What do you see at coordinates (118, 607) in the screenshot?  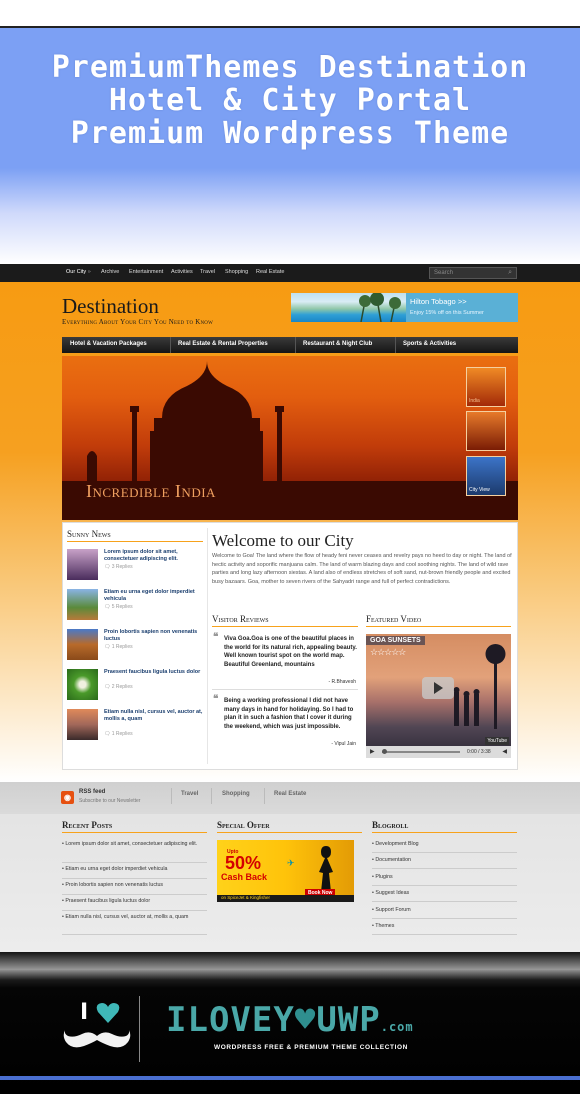 I see `news-replies: 🗨 5 Replies` at bounding box center [118, 607].